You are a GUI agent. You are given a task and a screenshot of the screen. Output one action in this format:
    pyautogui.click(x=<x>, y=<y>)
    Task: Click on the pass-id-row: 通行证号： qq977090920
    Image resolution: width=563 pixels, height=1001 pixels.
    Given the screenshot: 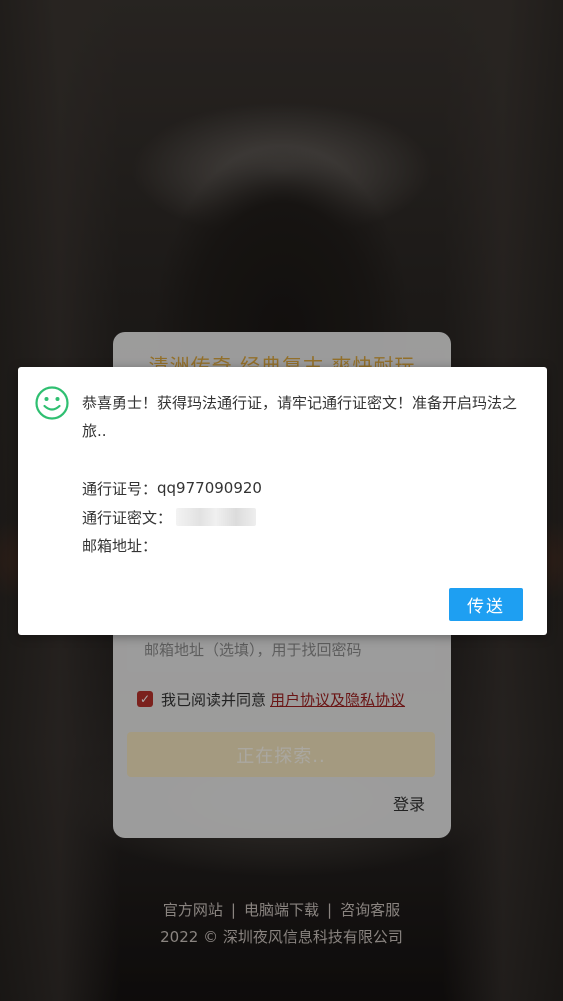 What is the action you would take?
    pyautogui.click(x=172, y=488)
    